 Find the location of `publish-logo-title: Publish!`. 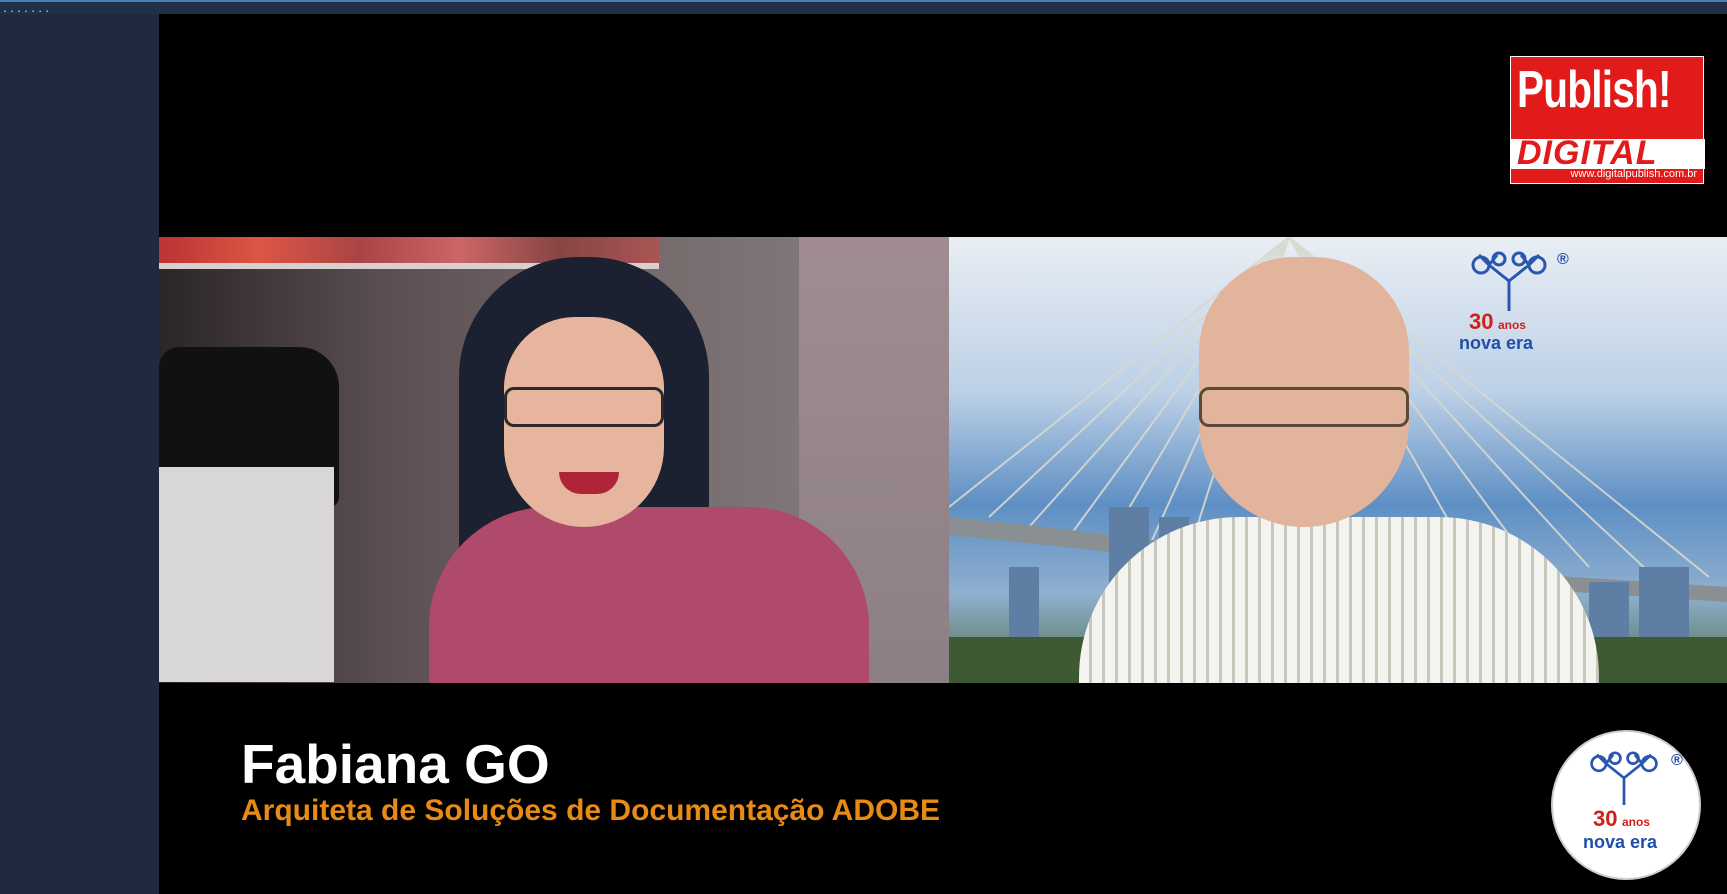

publish-logo-title: Publish! is located at coordinates (1594, 90).